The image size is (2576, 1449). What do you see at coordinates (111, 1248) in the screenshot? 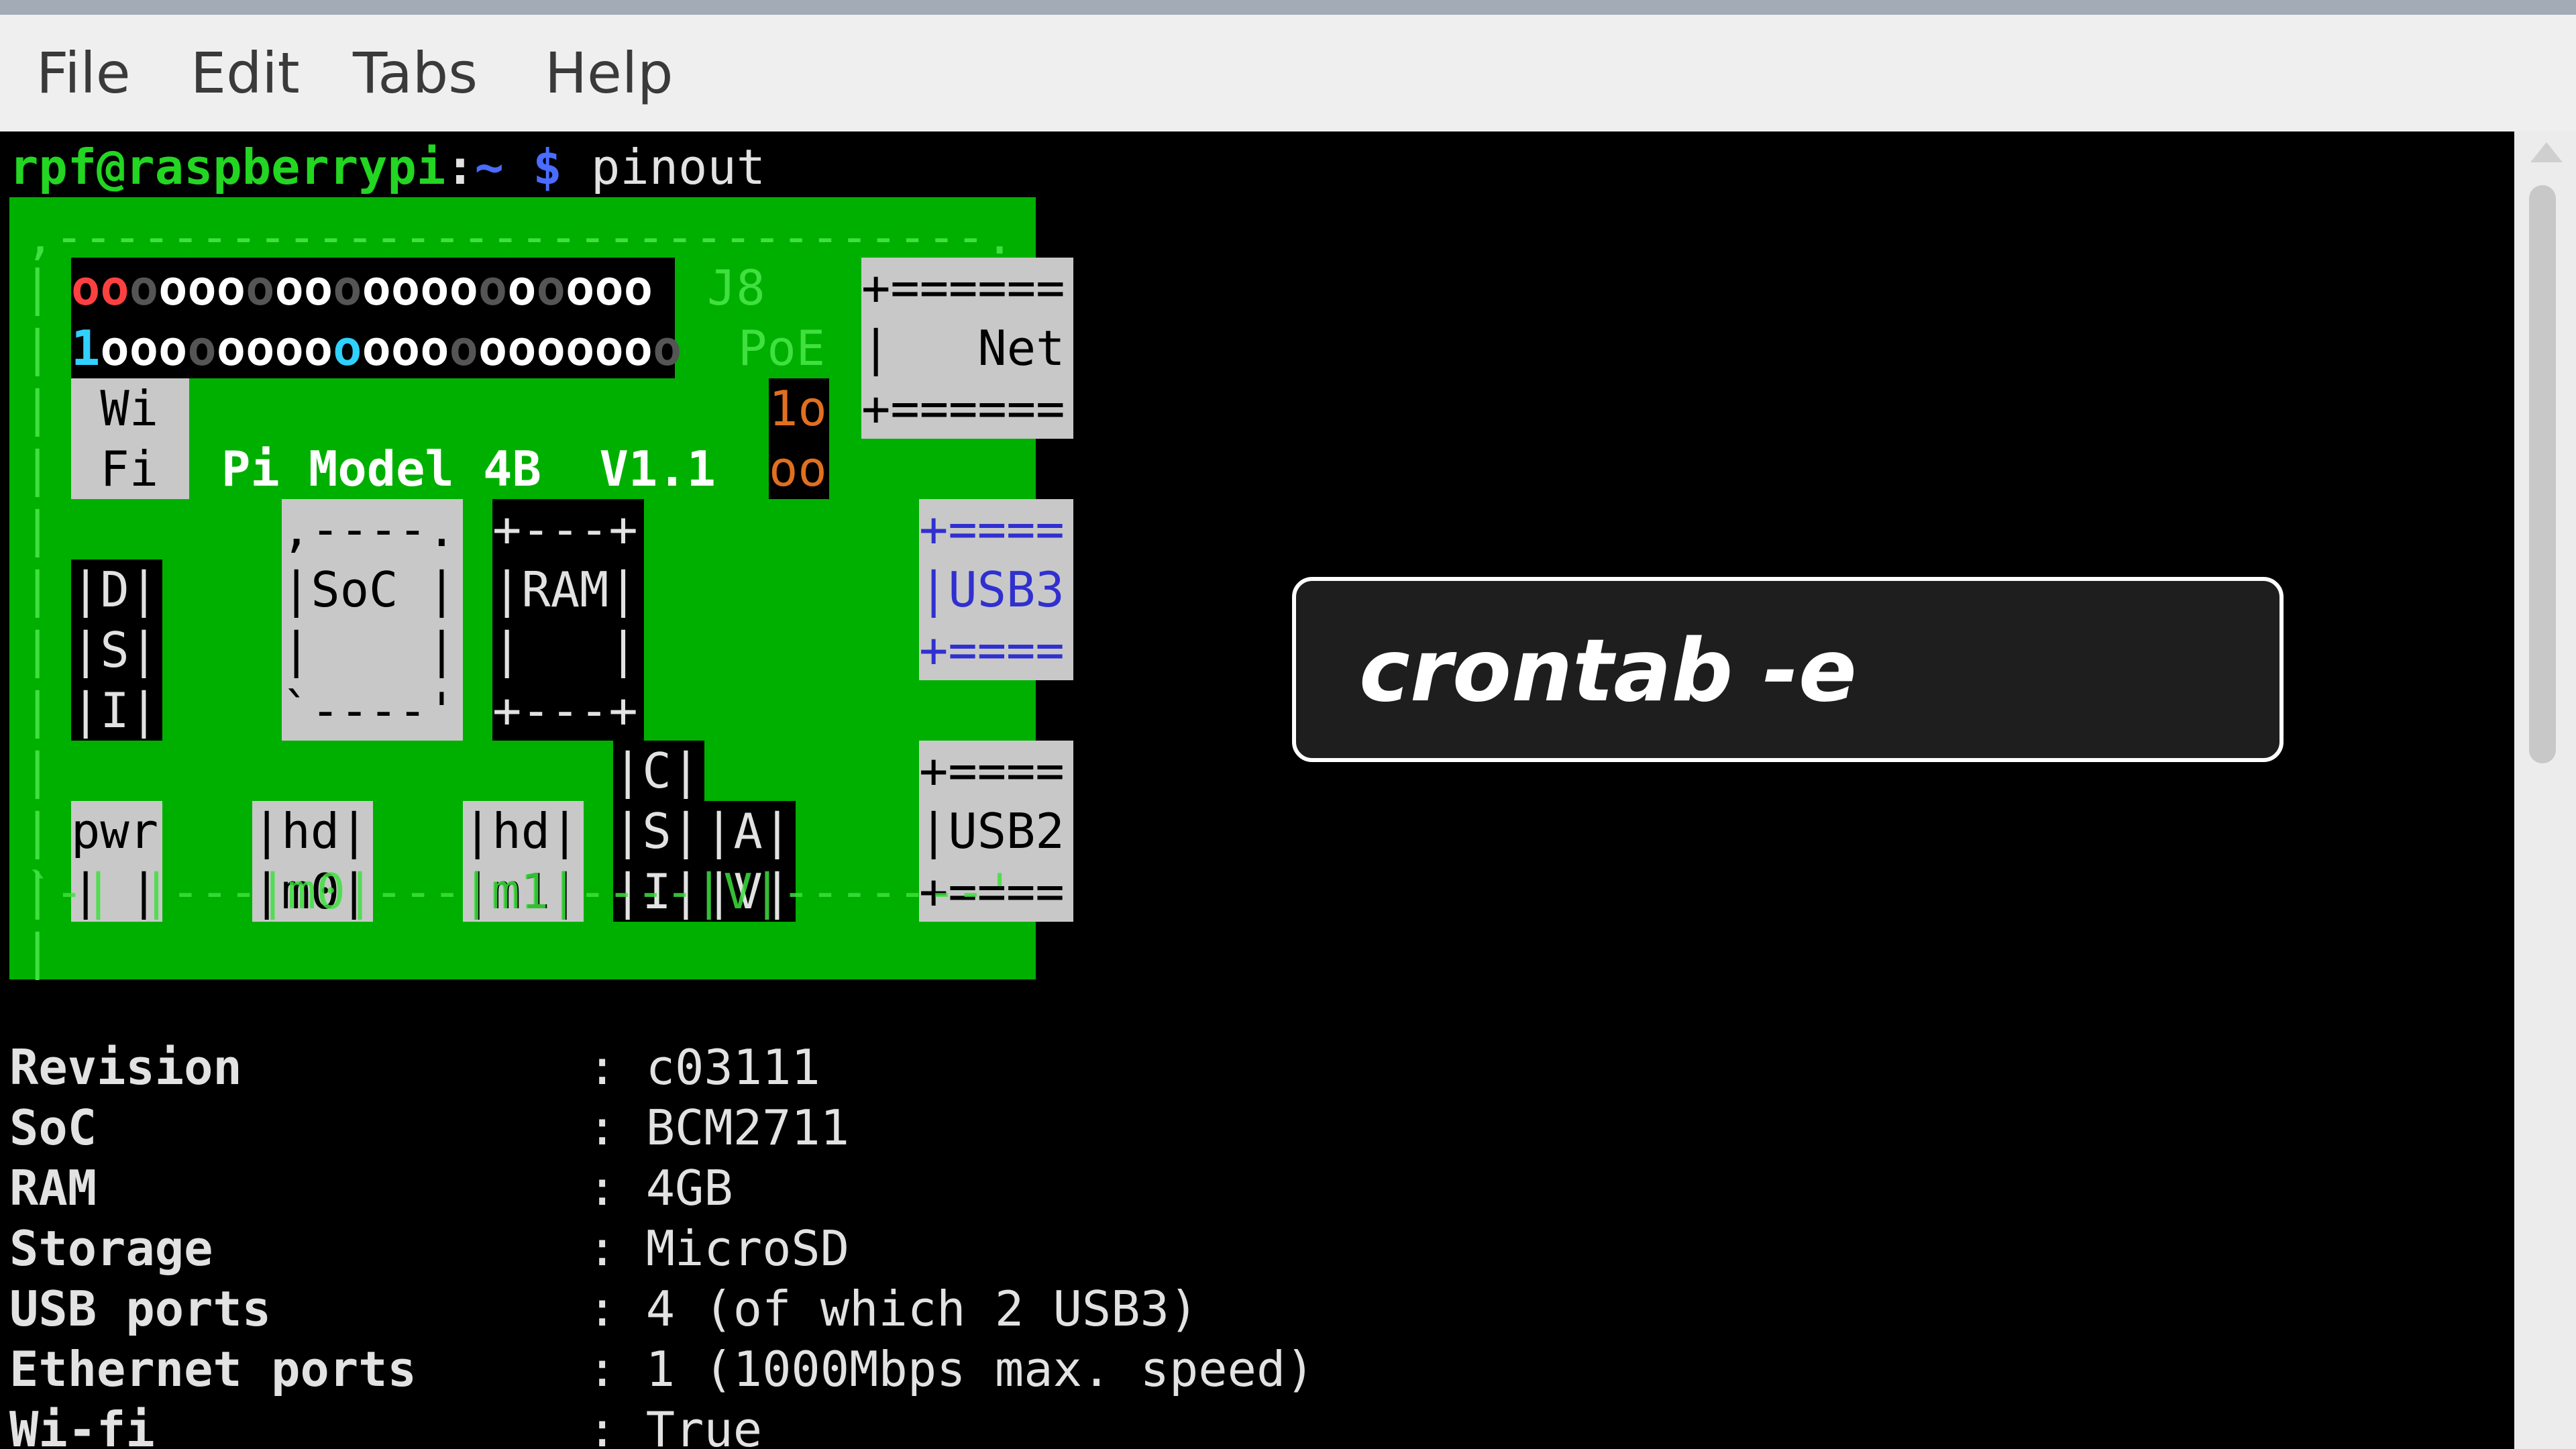
I see `spec-key: Storage` at bounding box center [111, 1248].